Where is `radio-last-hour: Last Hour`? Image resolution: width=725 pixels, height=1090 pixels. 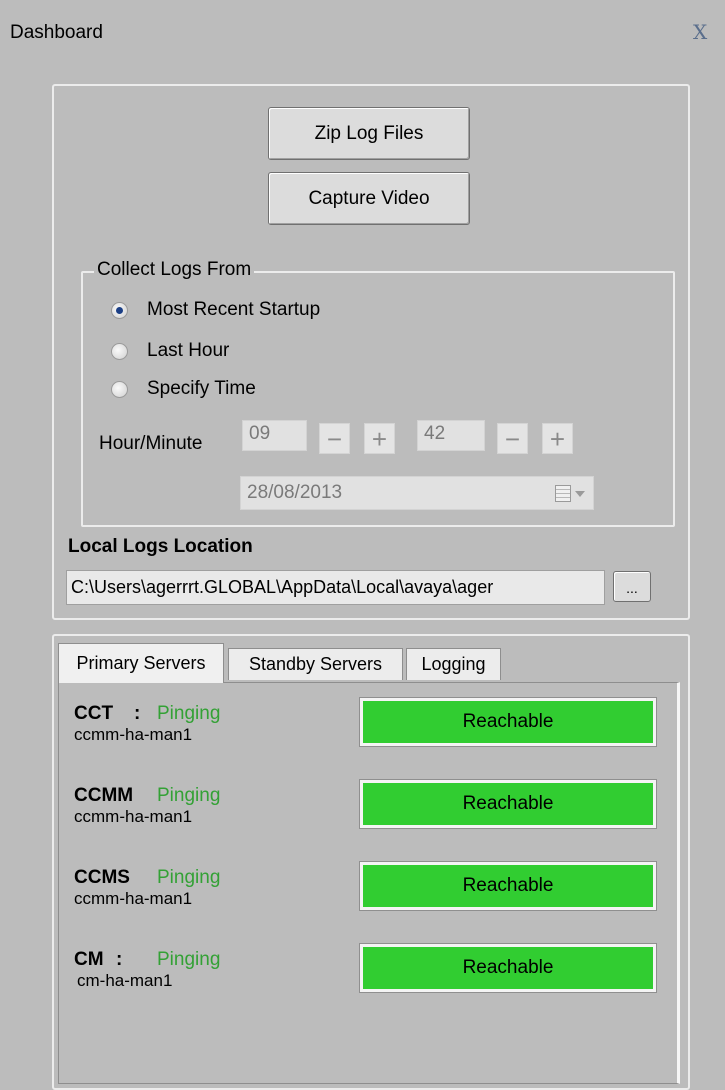 radio-last-hour: Last Hour is located at coordinates (170, 351).